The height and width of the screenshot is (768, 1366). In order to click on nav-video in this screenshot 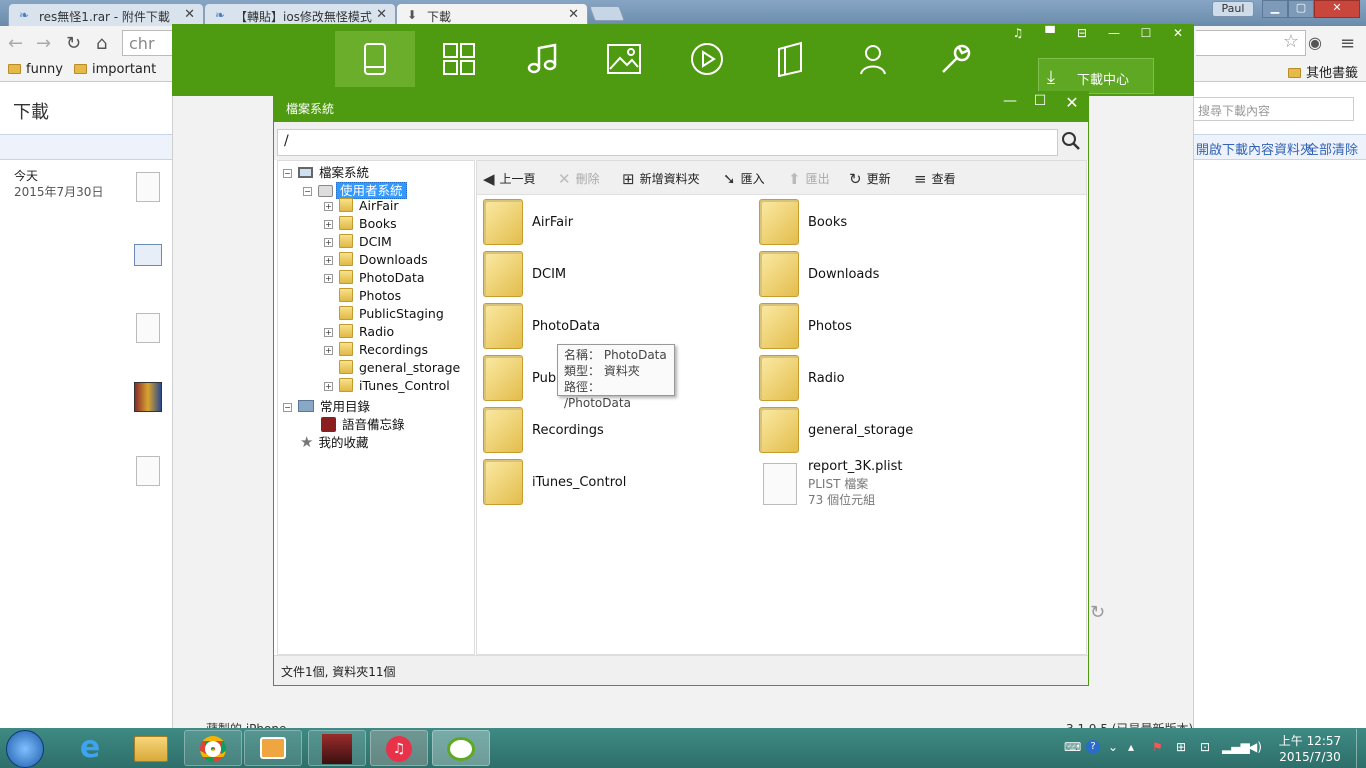, I will do `click(707, 59)`.